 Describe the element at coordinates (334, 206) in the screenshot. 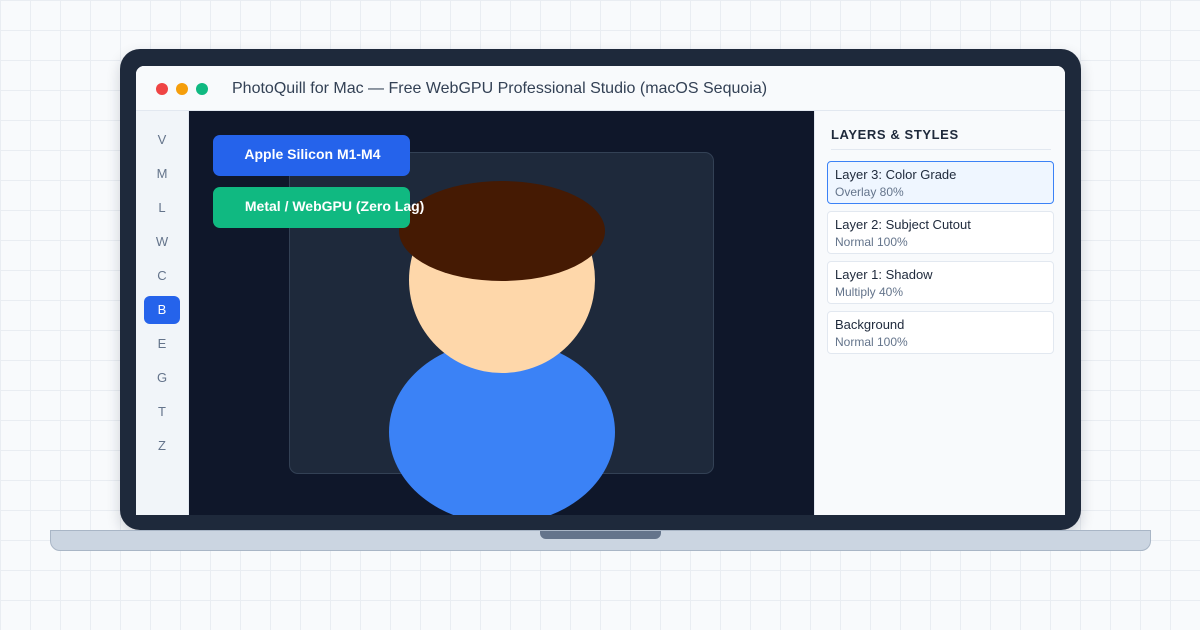

I see `metal-webgpu-badge-label: Metal / WebGPU (Zero Lag)` at that location.